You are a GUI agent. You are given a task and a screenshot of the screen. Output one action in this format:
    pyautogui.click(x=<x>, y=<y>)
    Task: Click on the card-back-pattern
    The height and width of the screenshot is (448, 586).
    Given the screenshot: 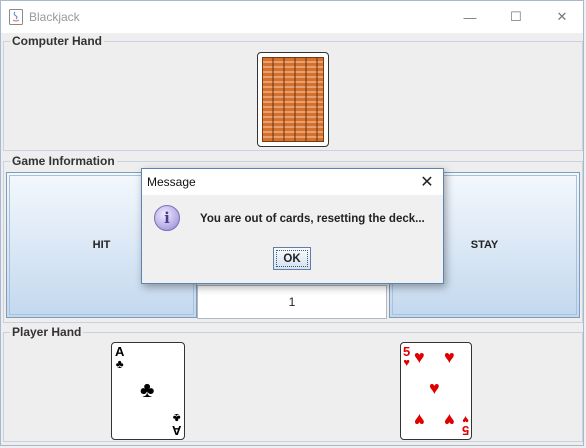 What is the action you would take?
    pyautogui.click(x=293, y=99)
    